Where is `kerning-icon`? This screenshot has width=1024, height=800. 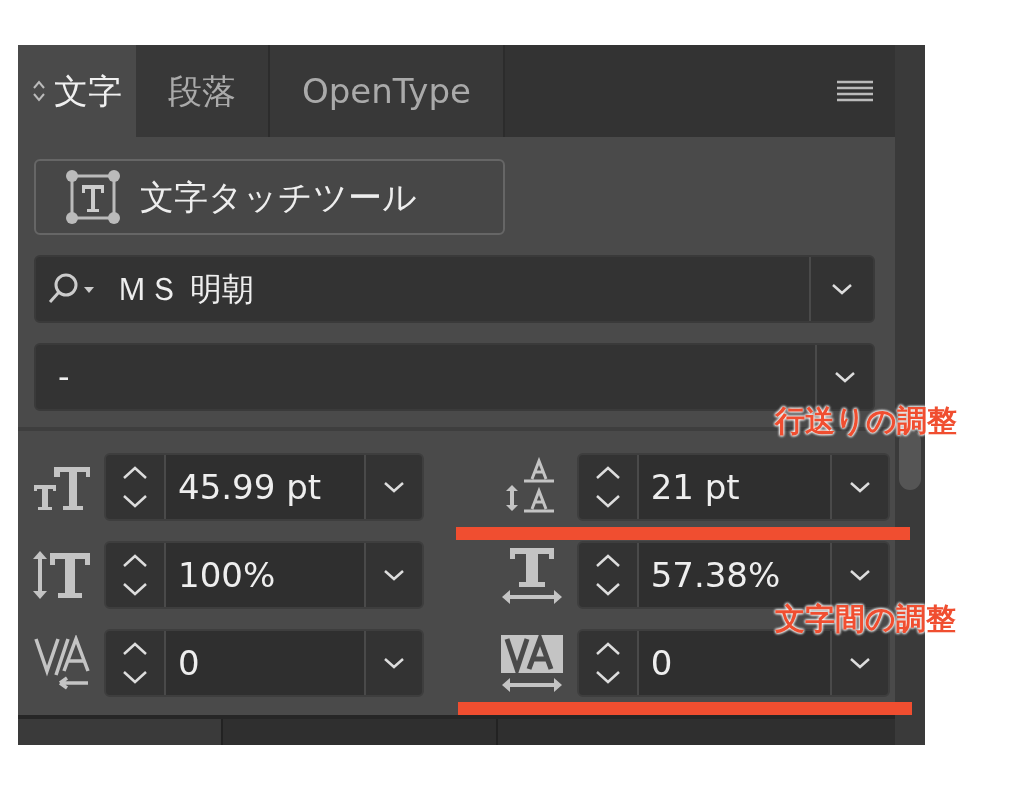 kerning-icon is located at coordinates (63, 663).